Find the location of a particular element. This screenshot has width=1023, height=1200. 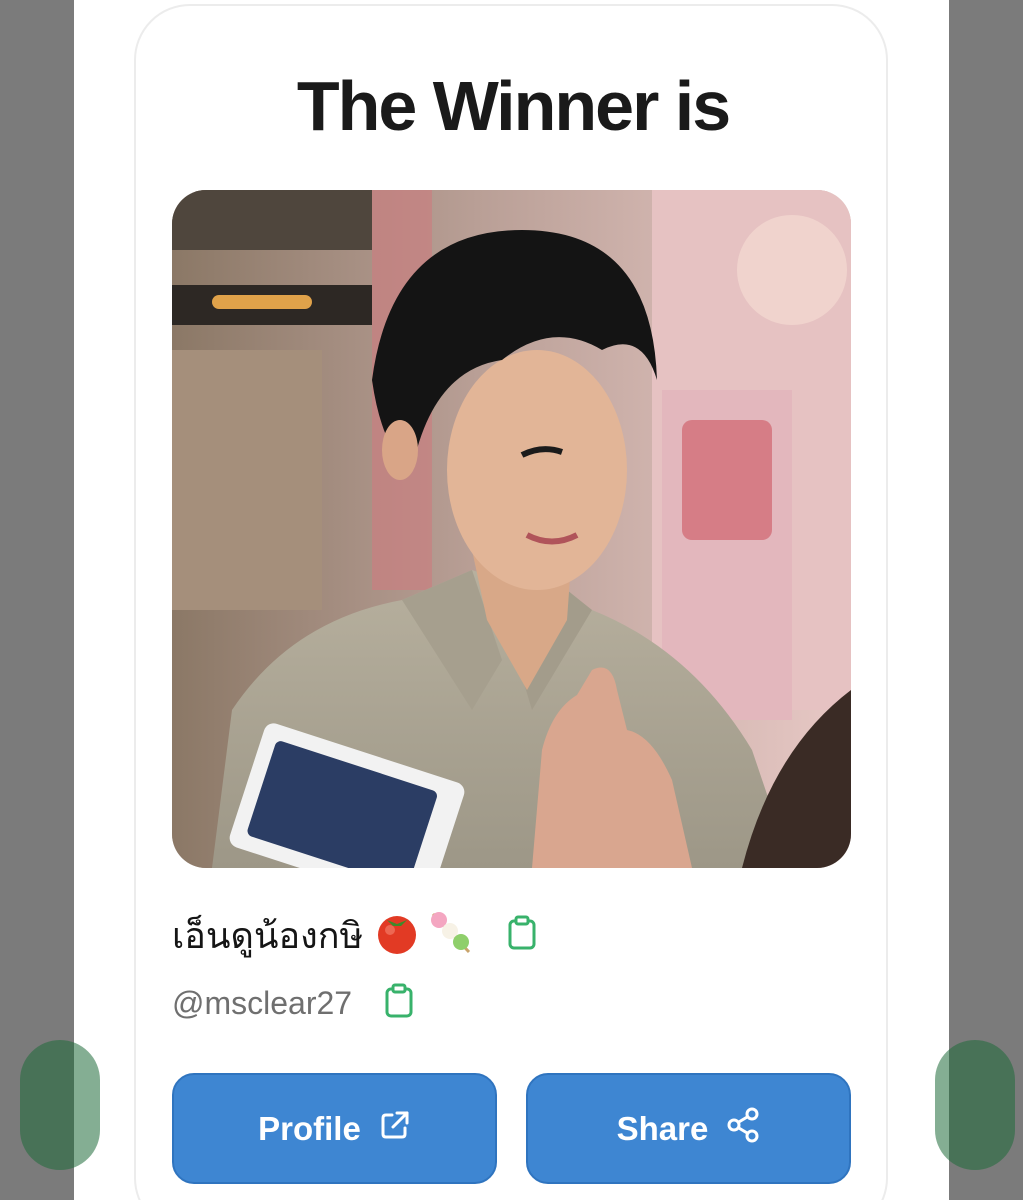

winner-handle: @msclear27 is located at coordinates (262, 1002).